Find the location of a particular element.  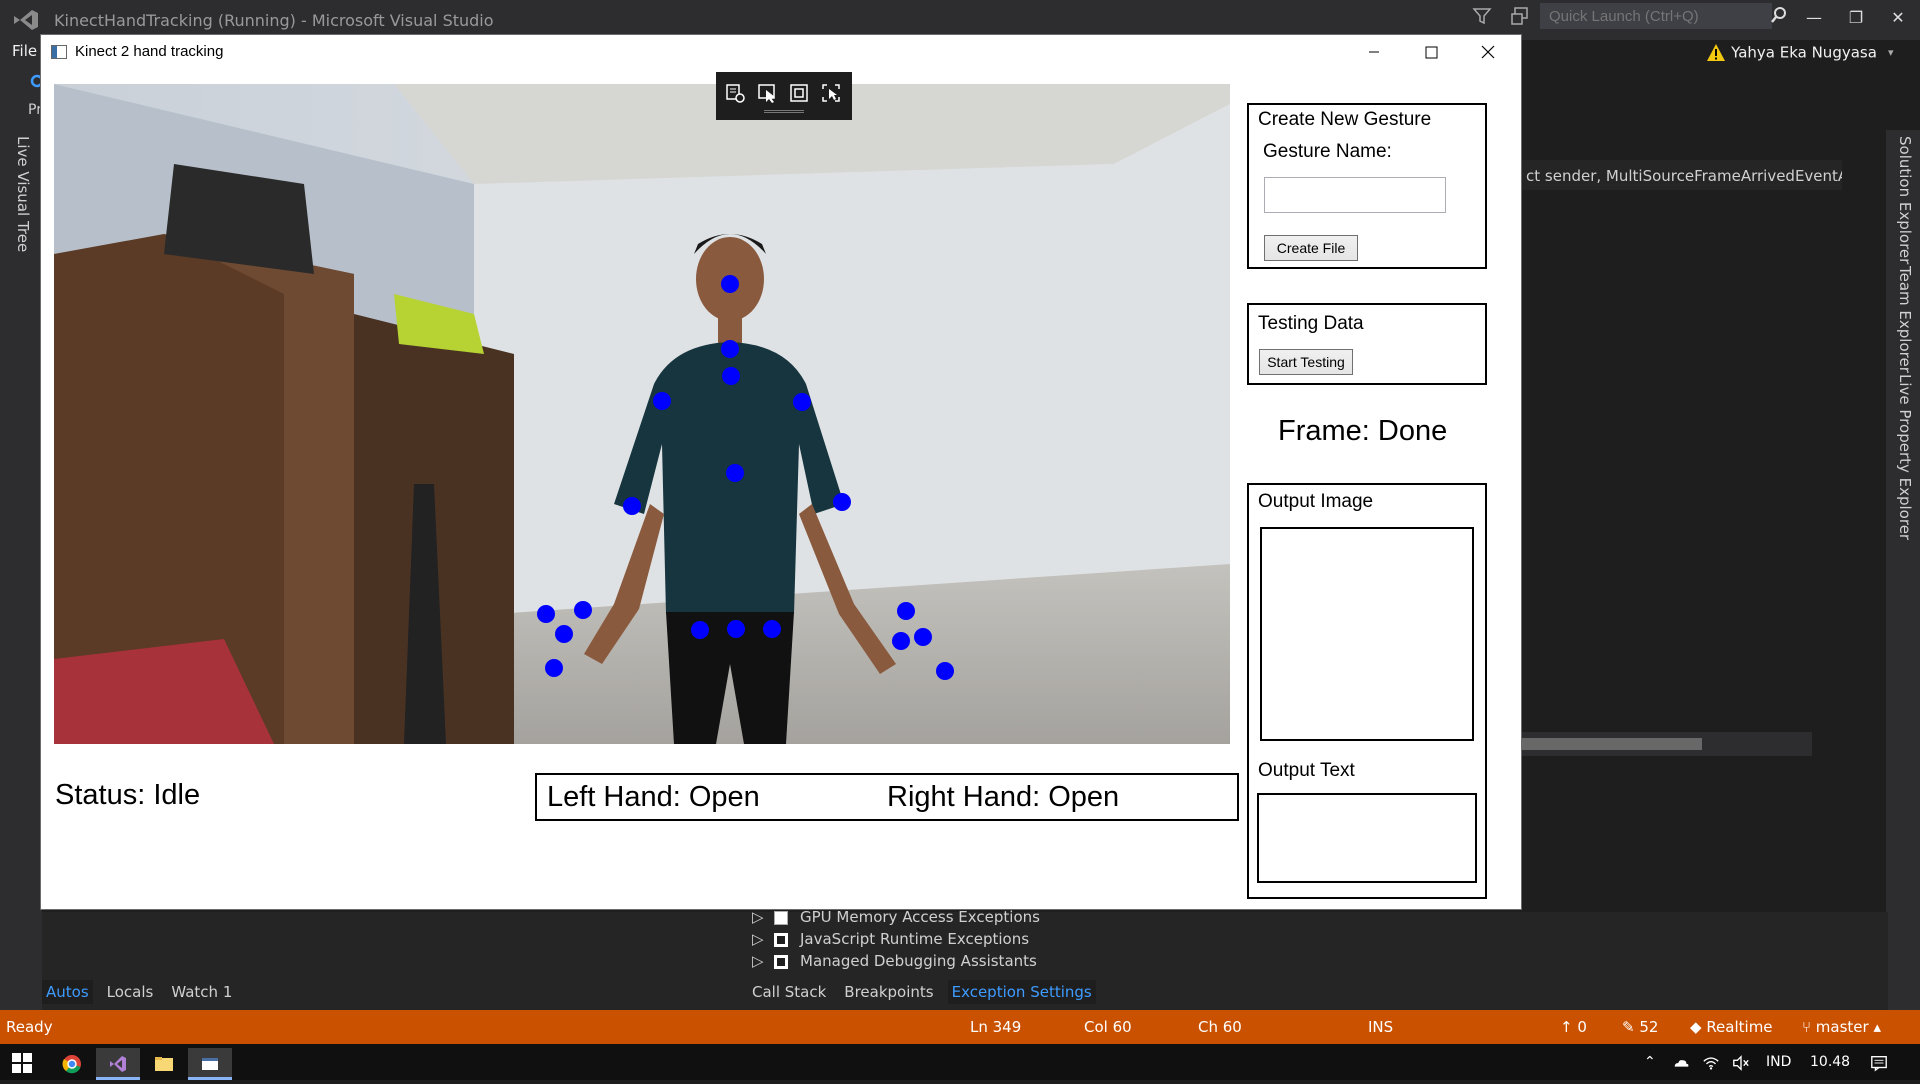

joint-spine-shoulder is located at coordinates (731, 376).